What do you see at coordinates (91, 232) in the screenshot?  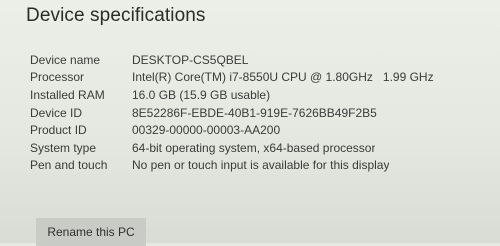 I see `rename-pc-button: Rename this PC` at bounding box center [91, 232].